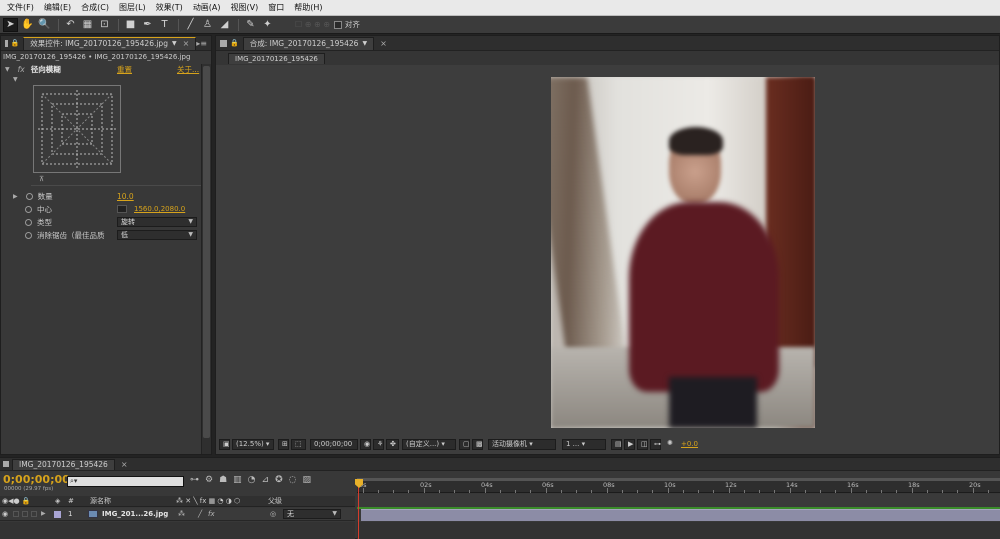 The image size is (1000, 539). What do you see at coordinates (283, 444) in the screenshot?
I see `safe-zones-icon: ⊞` at bounding box center [283, 444].